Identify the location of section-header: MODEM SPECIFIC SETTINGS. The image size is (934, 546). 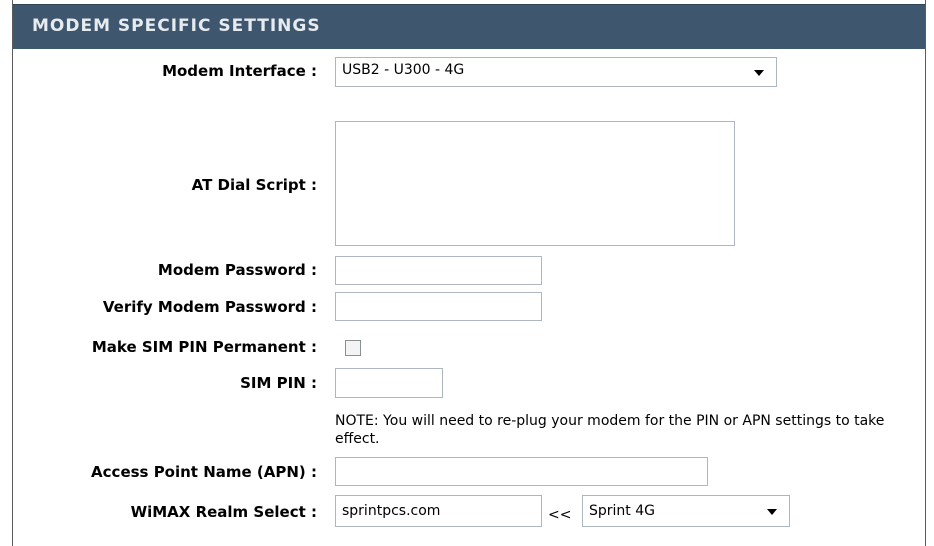
(469, 26).